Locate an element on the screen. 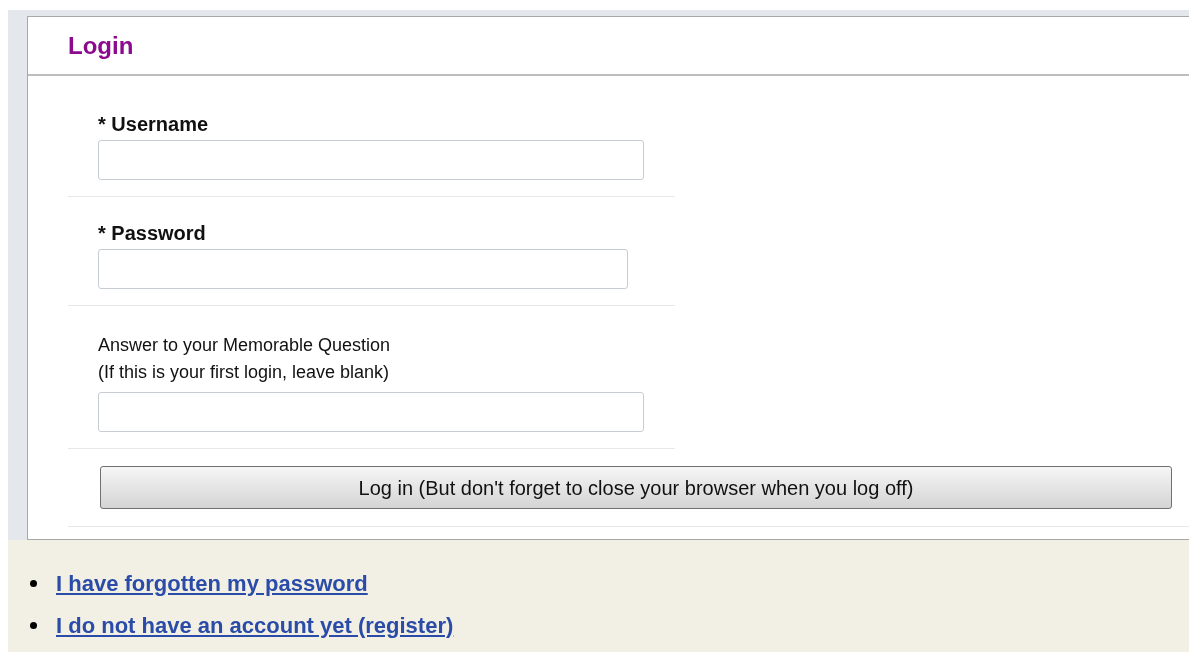 This screenshot has width=1189, height=652. link: I do not have an account yet (register) is located at coordinates (255, 625).